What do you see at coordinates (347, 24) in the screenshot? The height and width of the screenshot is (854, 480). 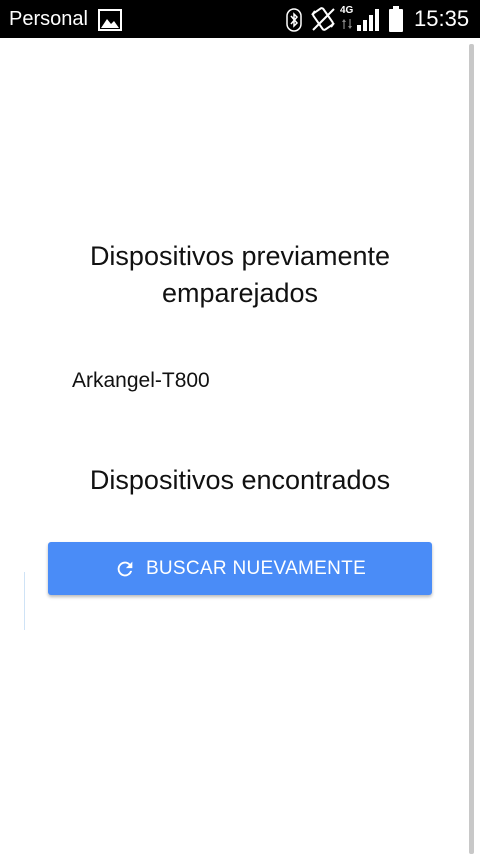 I see `data-arrows-icon` at bounding box center [347, 24].